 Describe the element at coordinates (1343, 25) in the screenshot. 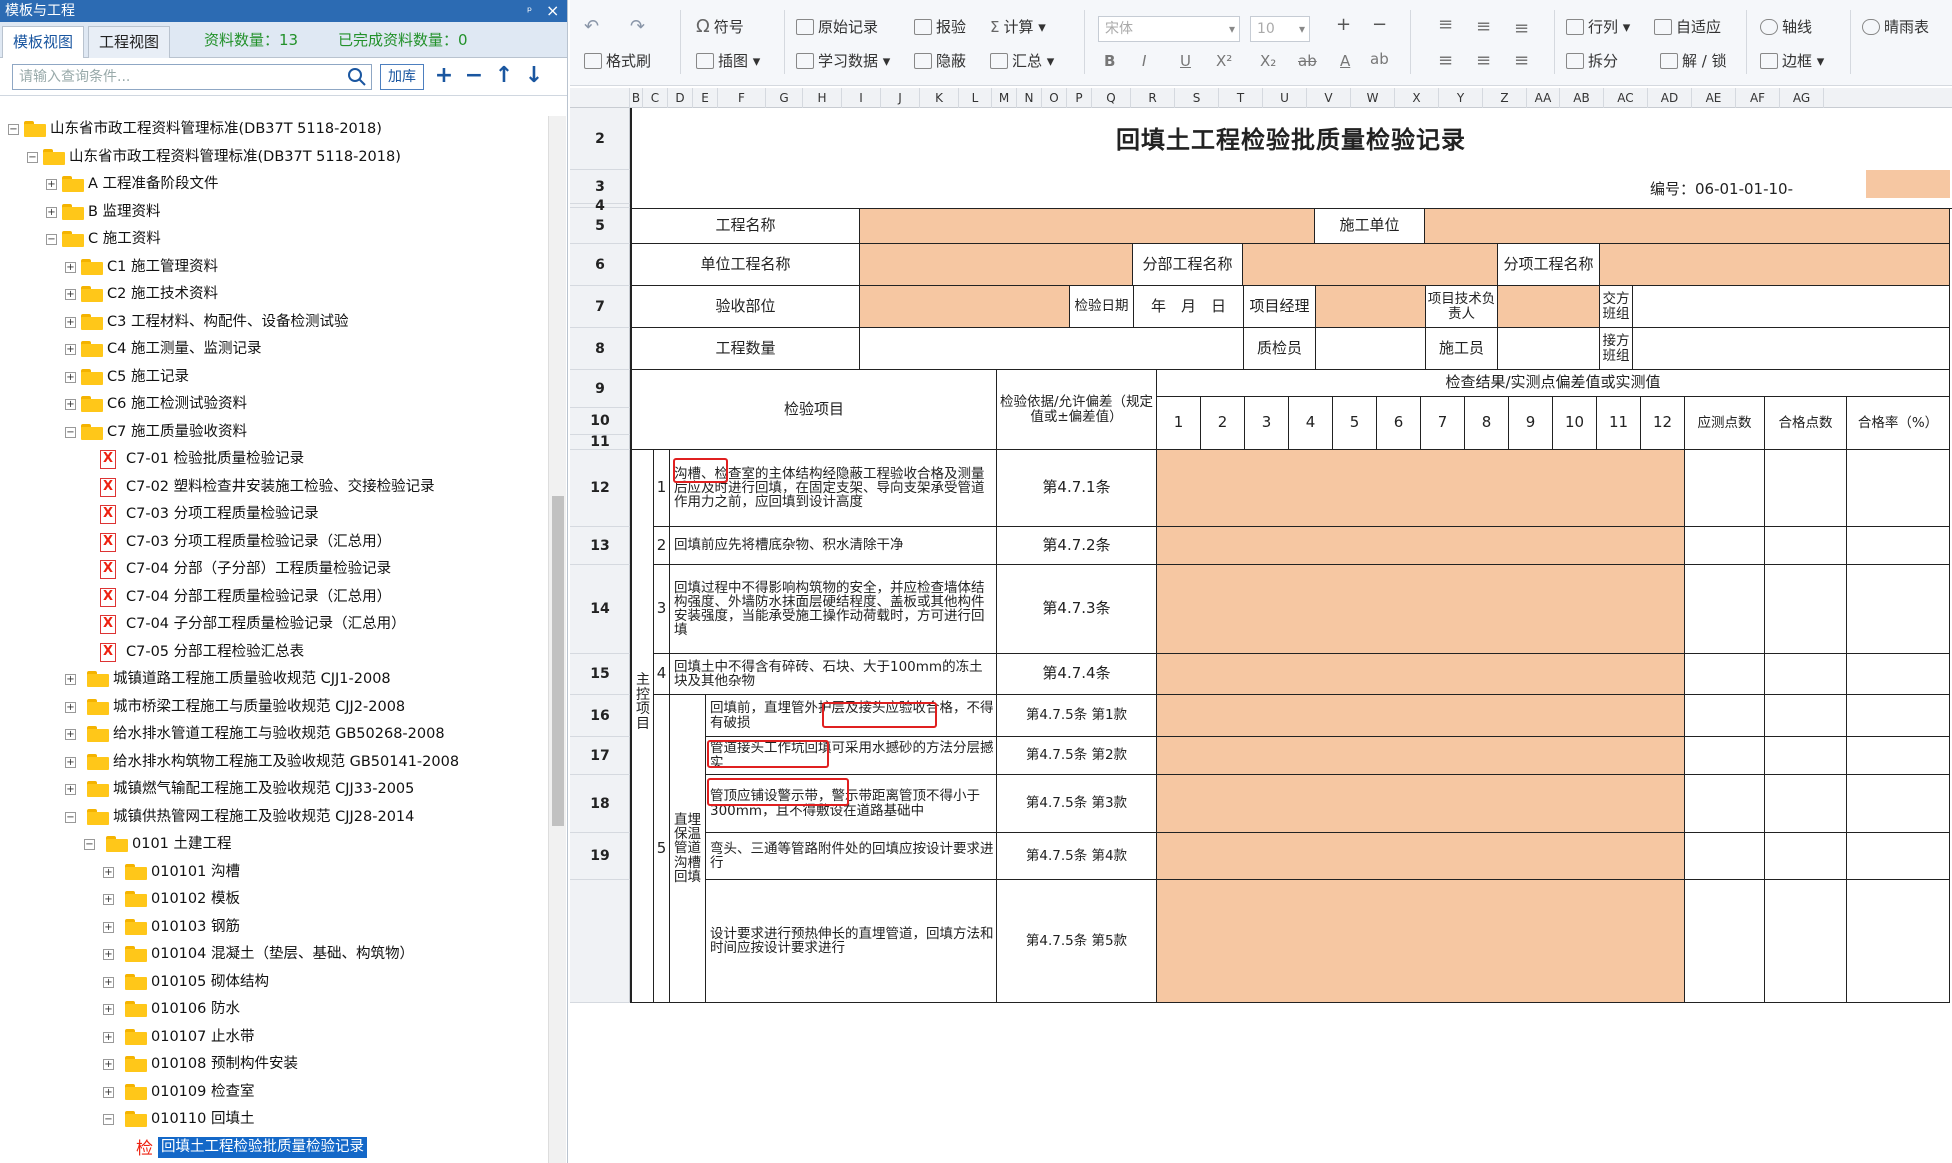

I see `font-grow-icon: +` at that location.